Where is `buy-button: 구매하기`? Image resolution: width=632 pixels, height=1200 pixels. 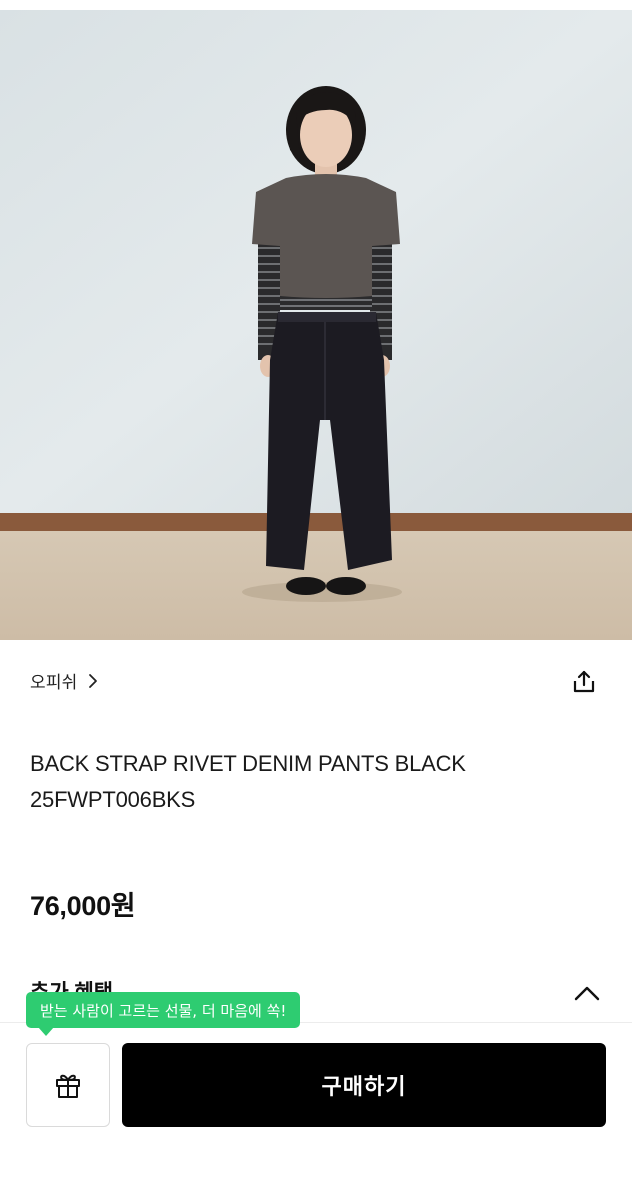 buy-button: 구매하기 is located at coordinates (364, 1085).